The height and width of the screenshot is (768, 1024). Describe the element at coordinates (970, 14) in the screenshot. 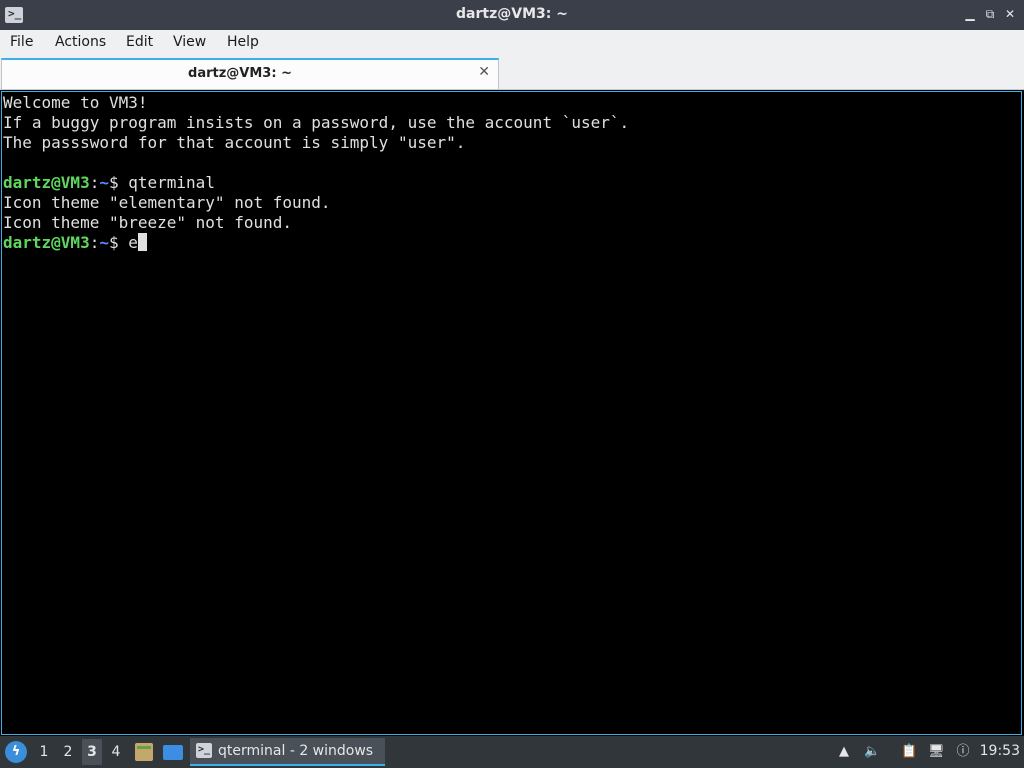

I see `minimize-button: ▁` at that location.